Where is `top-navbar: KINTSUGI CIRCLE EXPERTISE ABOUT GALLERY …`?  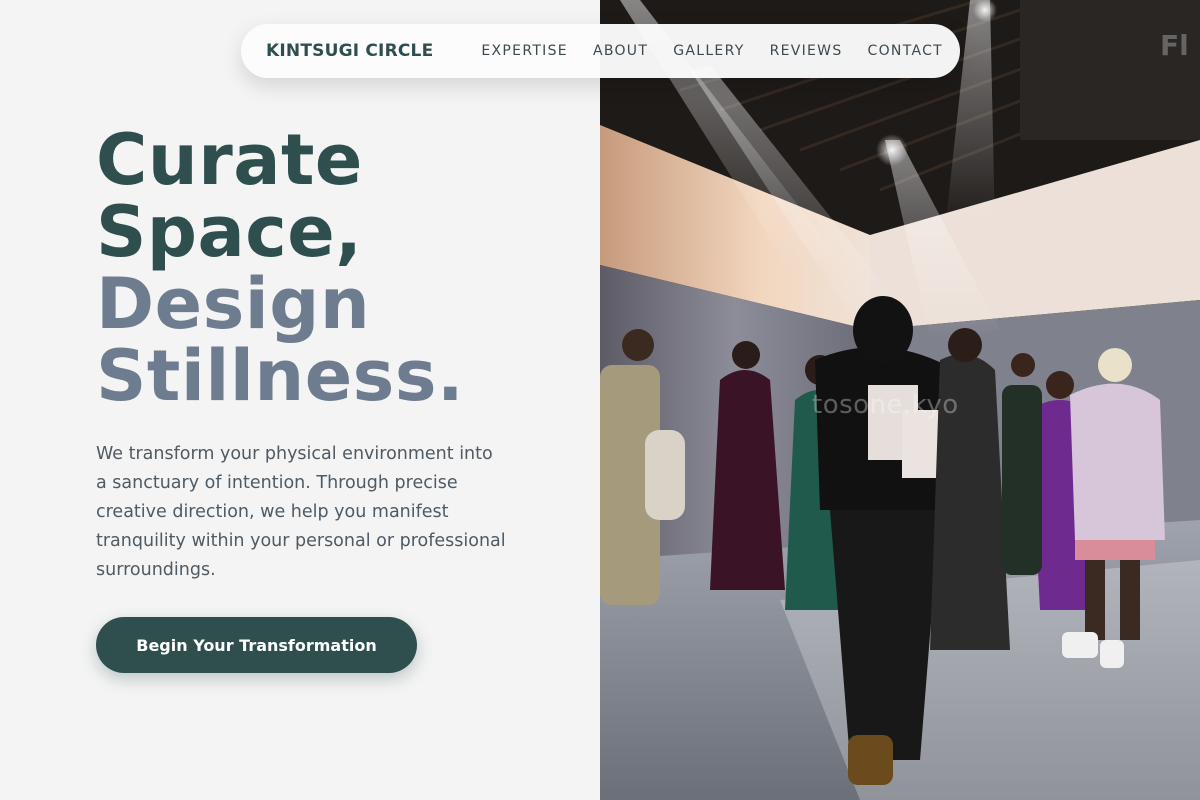 top-navbar: KINTSUGI CIRCLE EXPERTISE ABOUT GALLERY … is located at coordinates (600, 51).